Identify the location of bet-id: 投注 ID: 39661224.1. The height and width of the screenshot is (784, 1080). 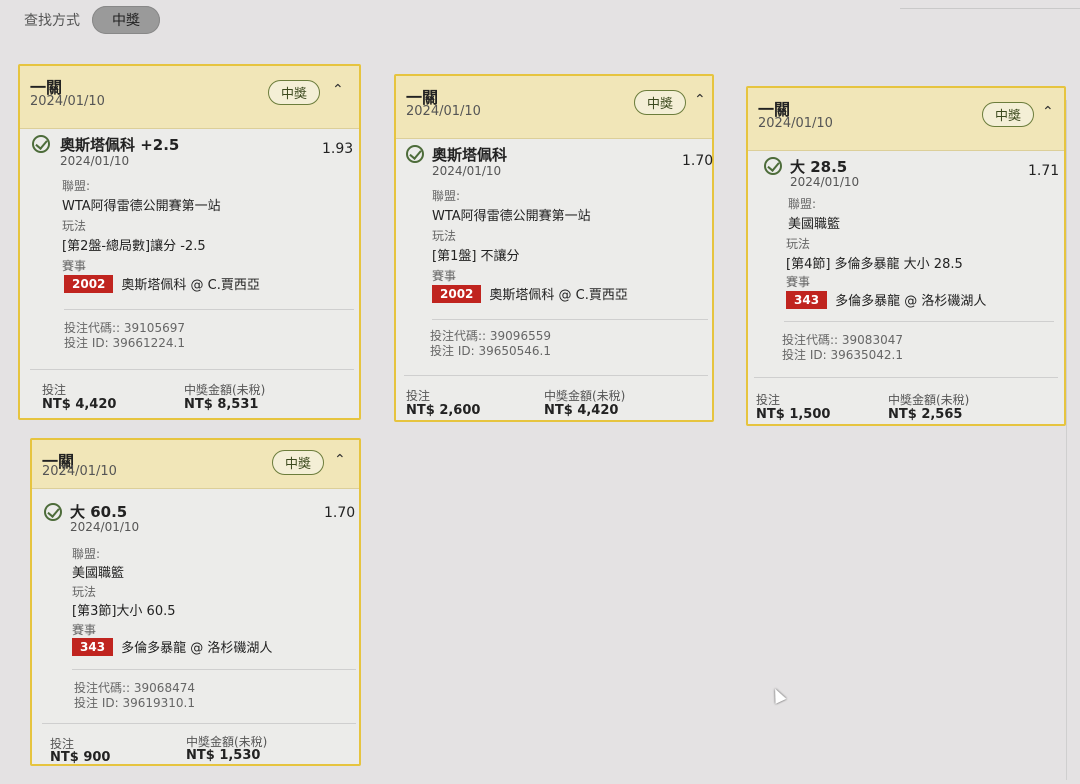
(124, 343).